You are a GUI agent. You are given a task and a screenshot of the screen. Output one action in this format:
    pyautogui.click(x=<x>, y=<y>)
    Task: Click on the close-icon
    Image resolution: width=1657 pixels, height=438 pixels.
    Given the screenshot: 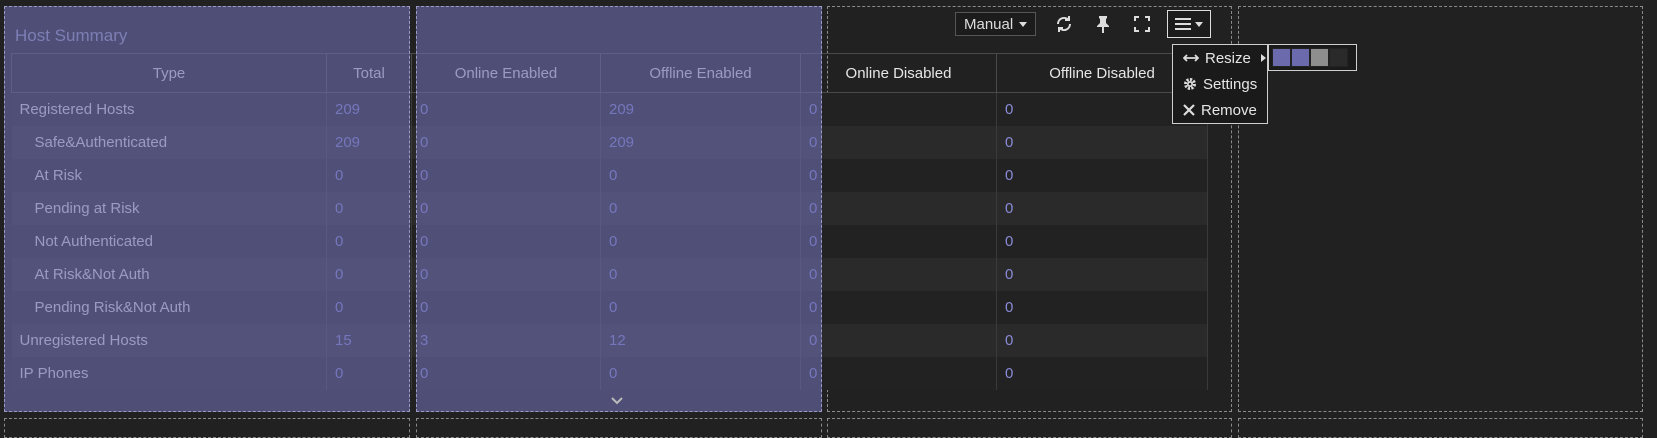 What is the action you would take?
    pyautogui.click(x=1189, y=110)
    